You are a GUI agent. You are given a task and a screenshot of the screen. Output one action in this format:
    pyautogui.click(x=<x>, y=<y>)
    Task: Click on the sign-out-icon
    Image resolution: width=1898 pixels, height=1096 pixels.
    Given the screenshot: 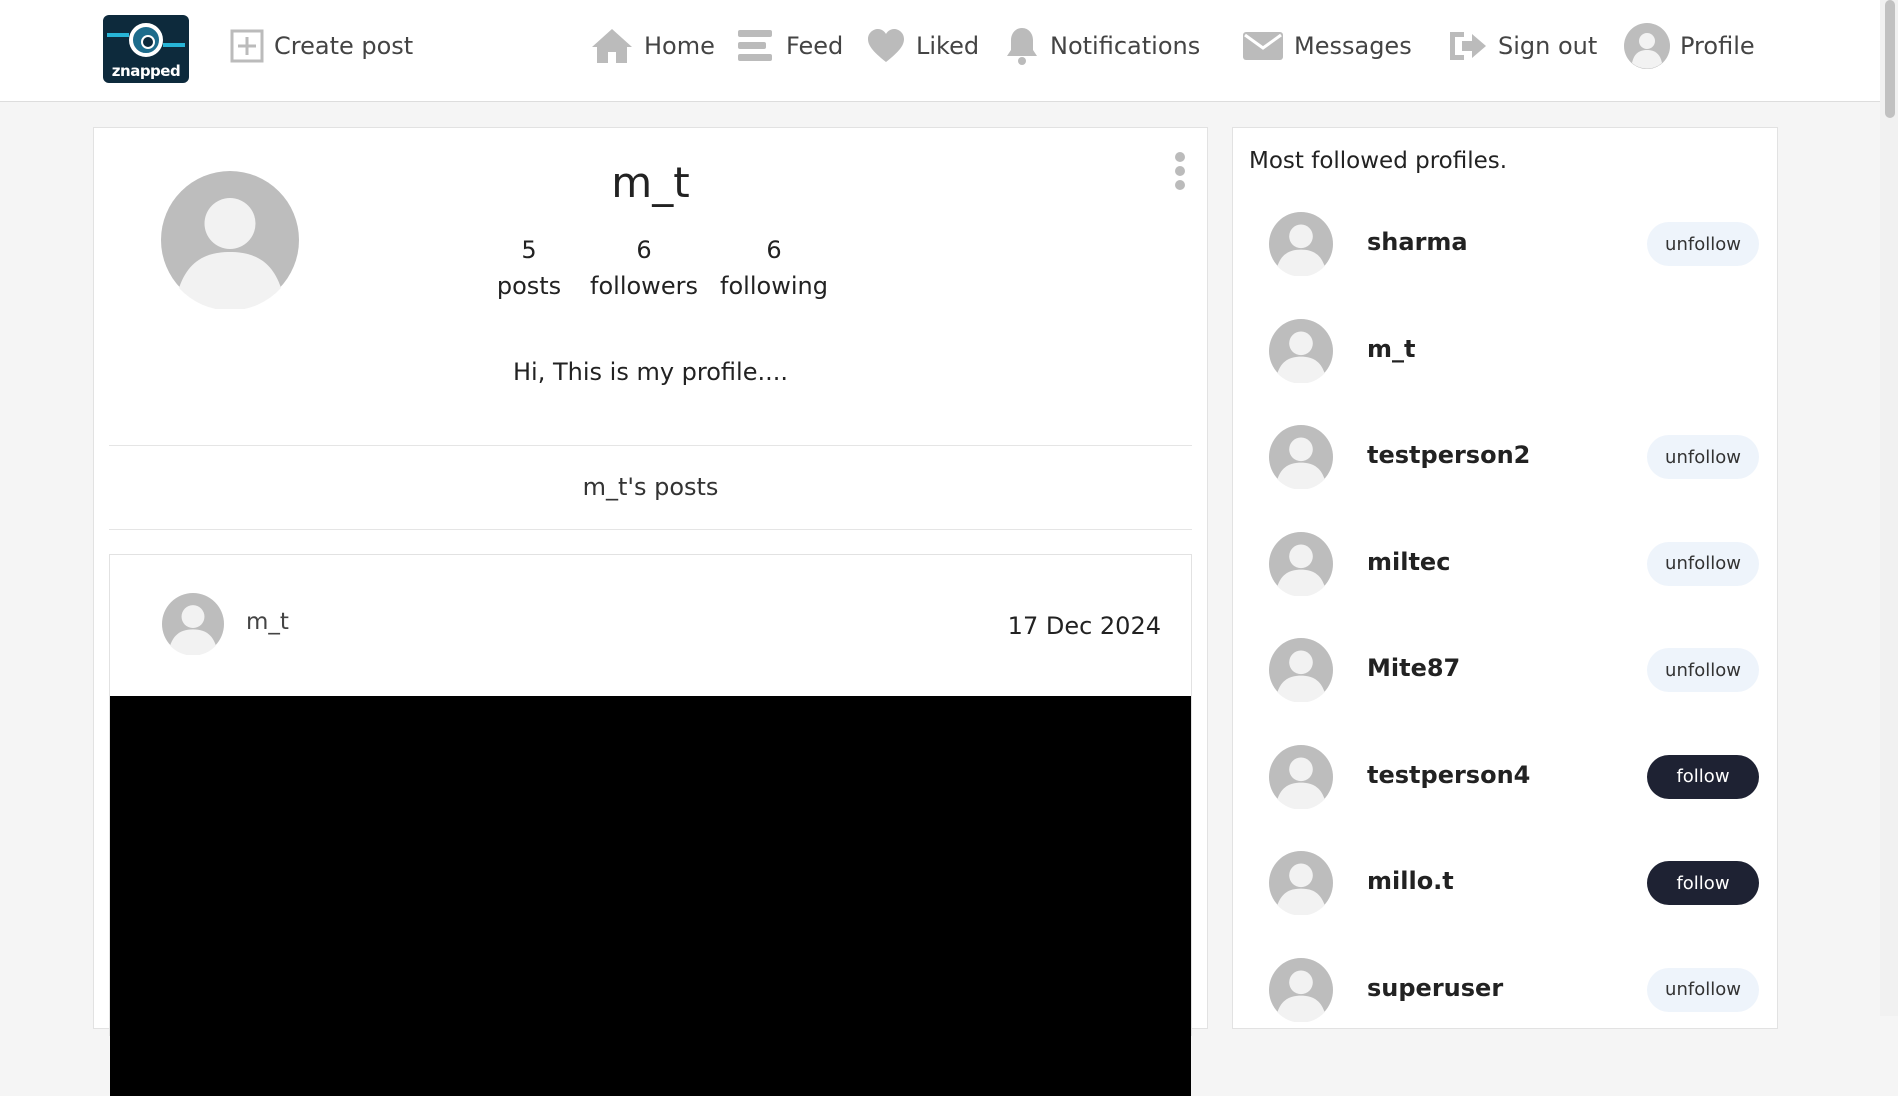 What is the action you would take?
    pyautogui.click(x=1468, y=46)
    